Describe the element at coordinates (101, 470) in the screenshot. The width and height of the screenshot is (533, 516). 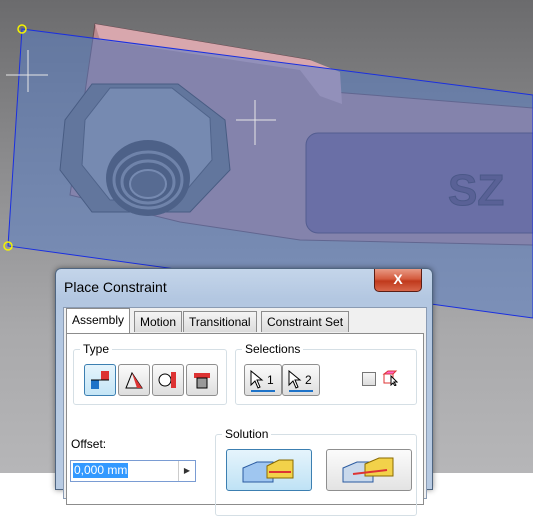
I see `offset-value: 0,000 mm` at that location.